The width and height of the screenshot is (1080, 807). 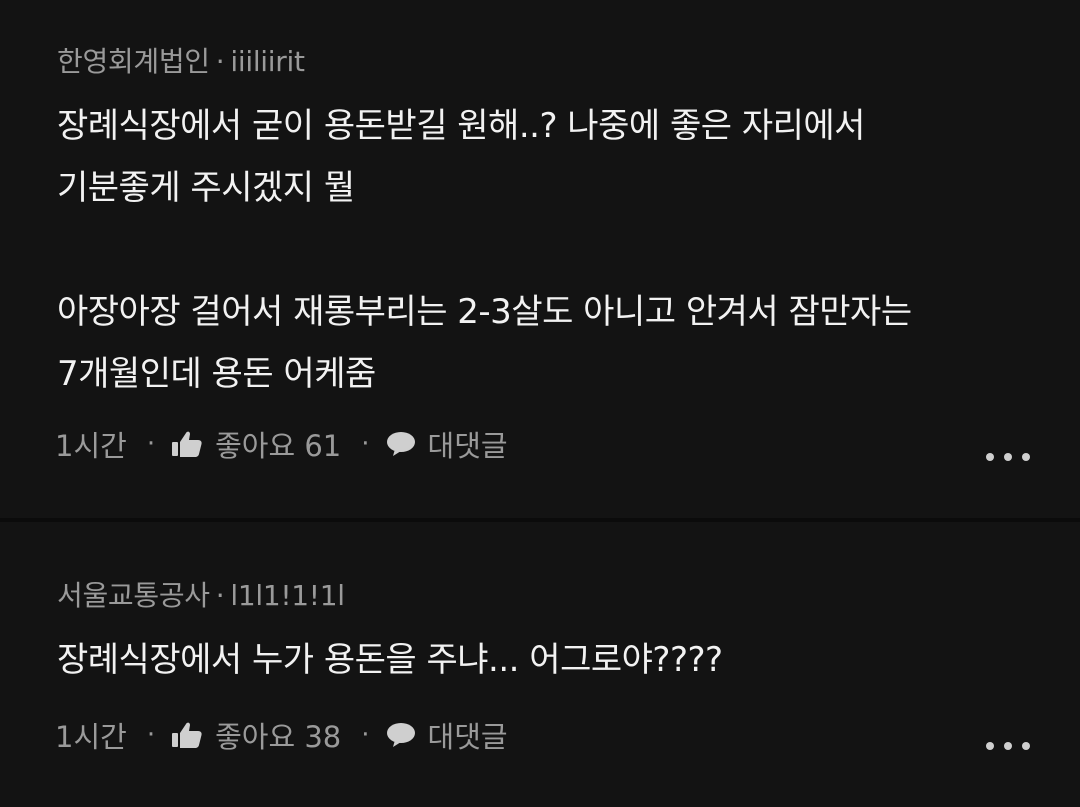 I want to click on comment-text-line: 7개월인데 용돈 어케줌, so click(x=216, y=374).